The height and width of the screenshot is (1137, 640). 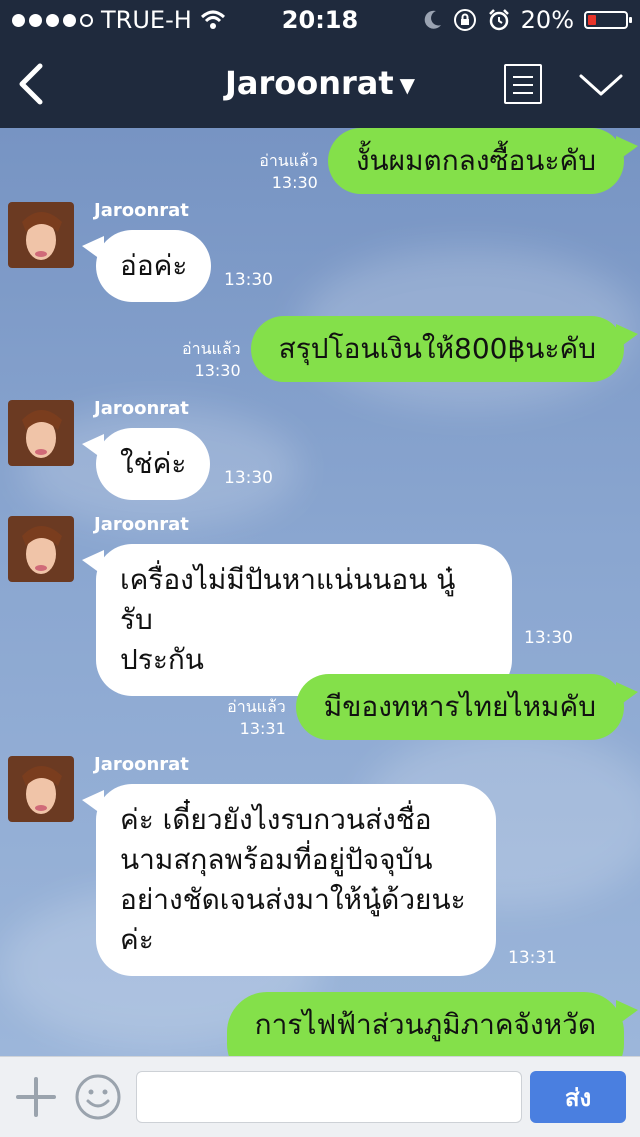 I want to click on message-input, so click(x=329, y=1097).